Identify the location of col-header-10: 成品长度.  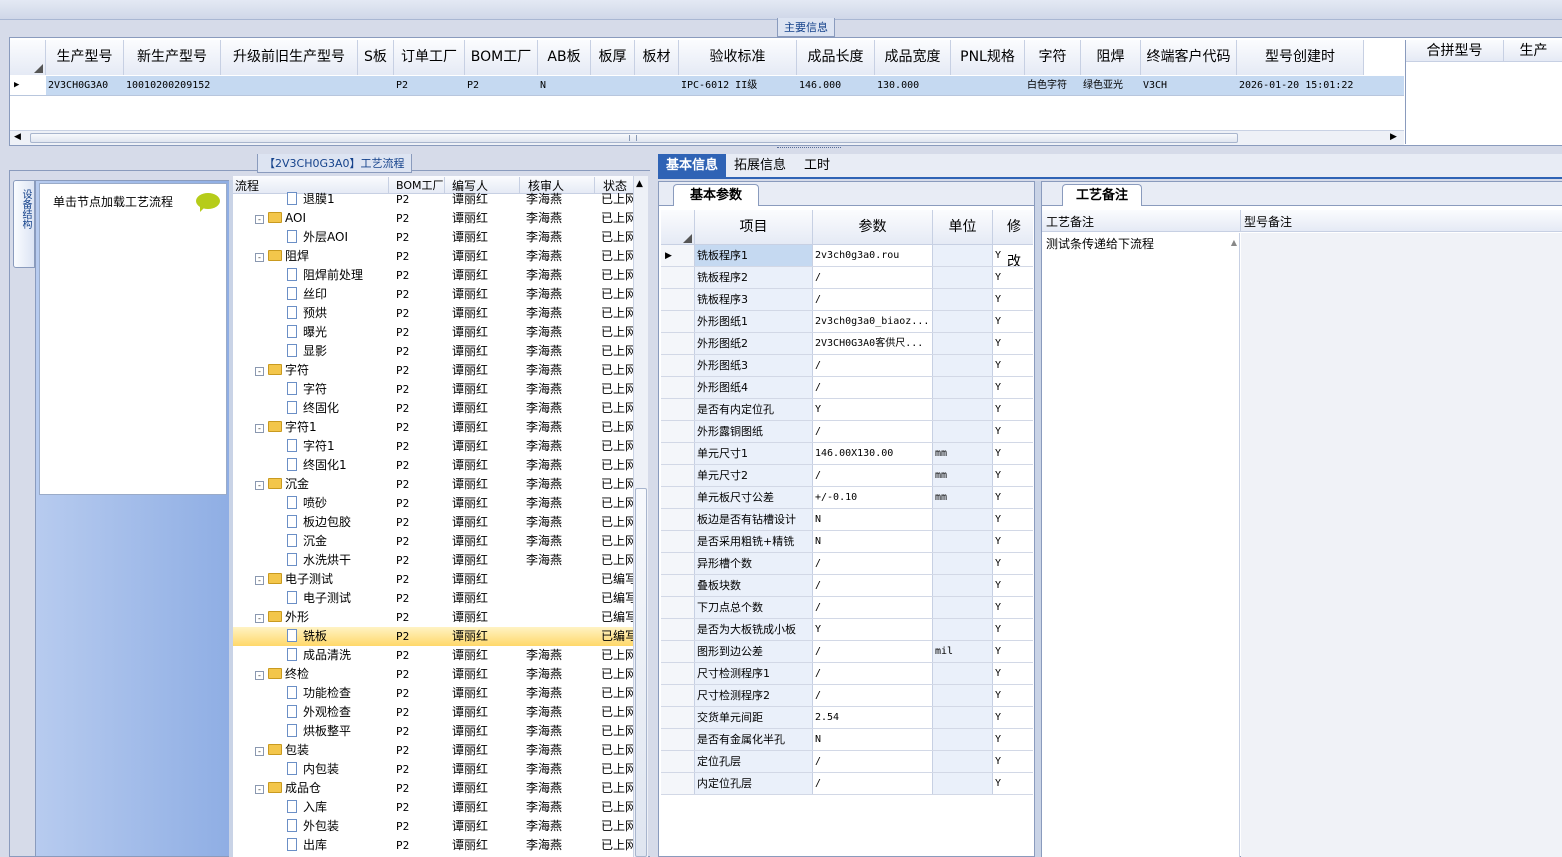
(836, 57).